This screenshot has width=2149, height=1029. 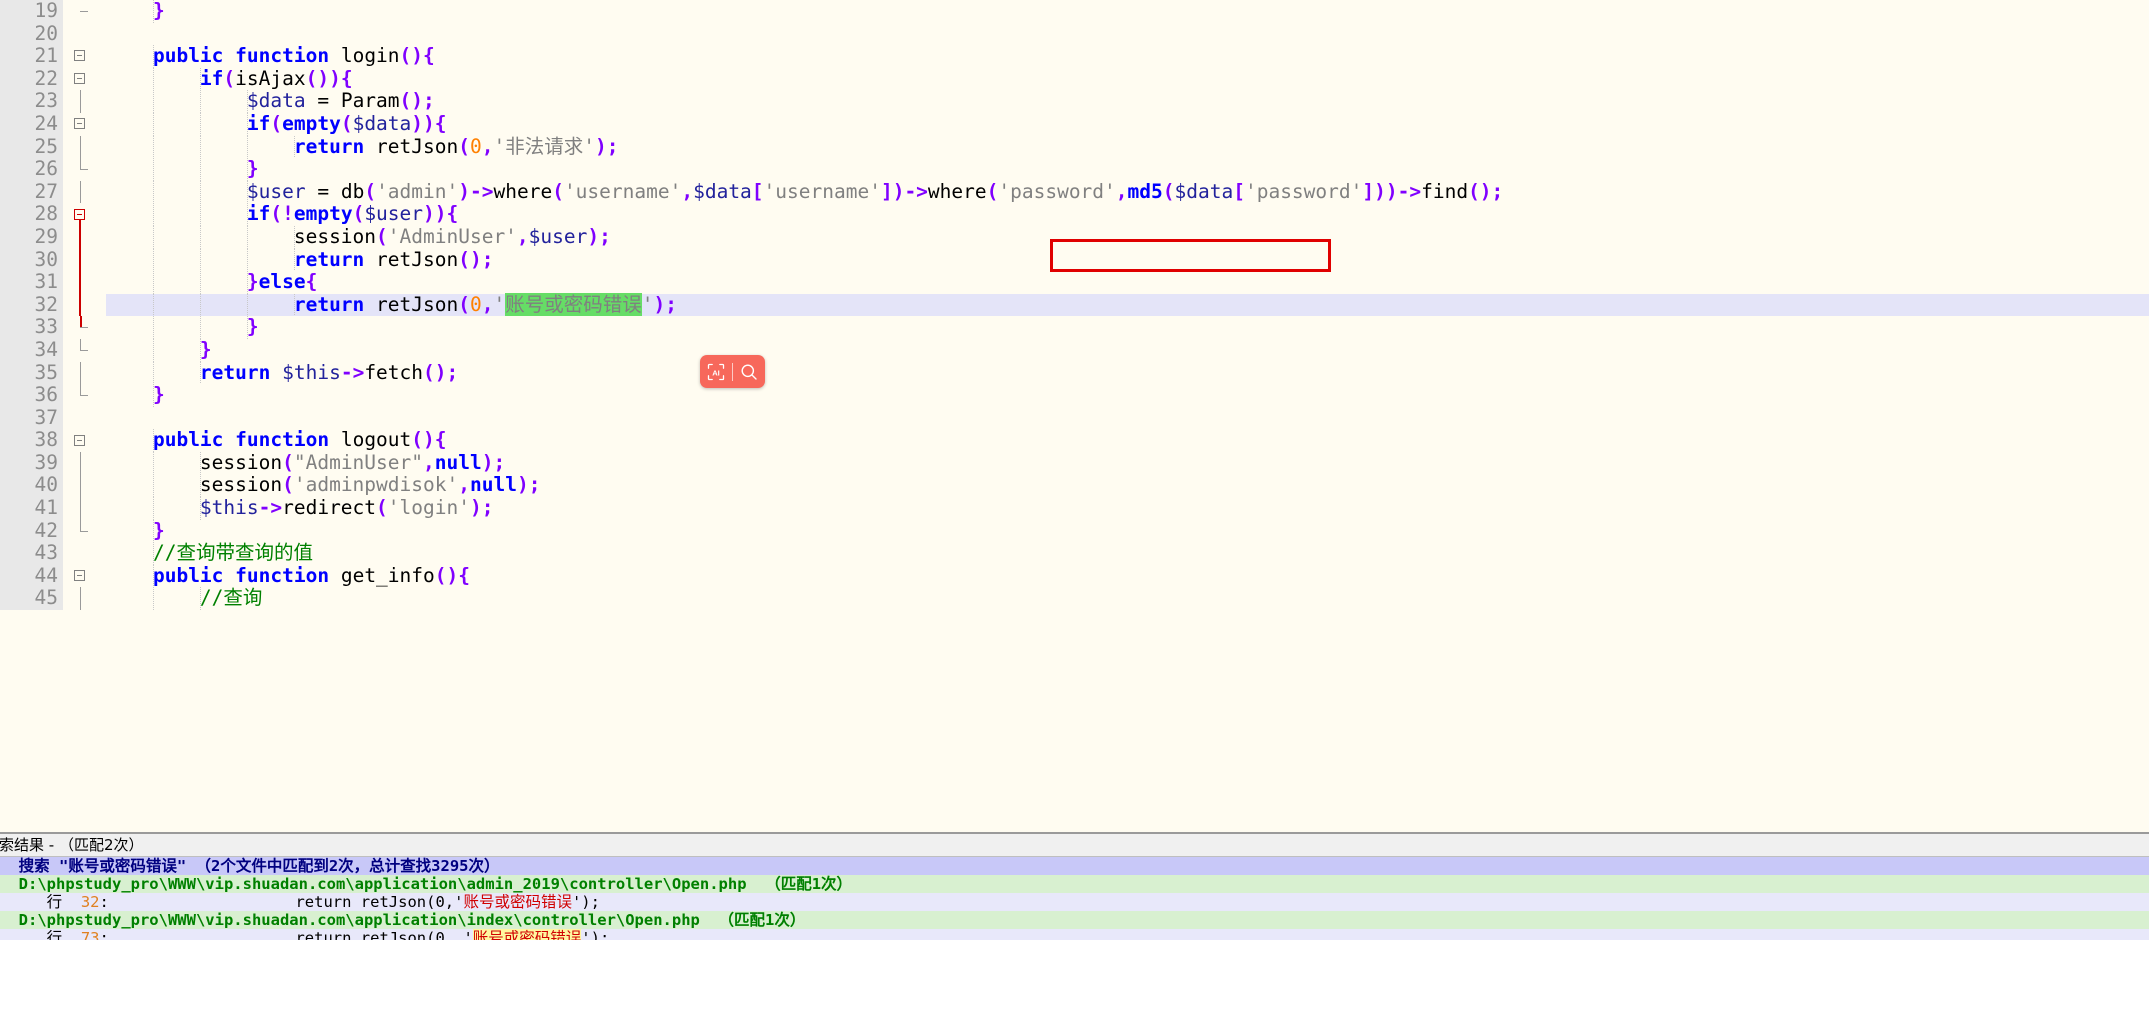 I want to click on code-line: 30 return retJson();, so click(x=1074, y=260).